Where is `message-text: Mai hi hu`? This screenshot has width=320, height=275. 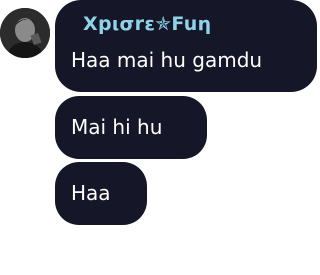
message-text: Mai hi hu is located at coordinates (117, 127).